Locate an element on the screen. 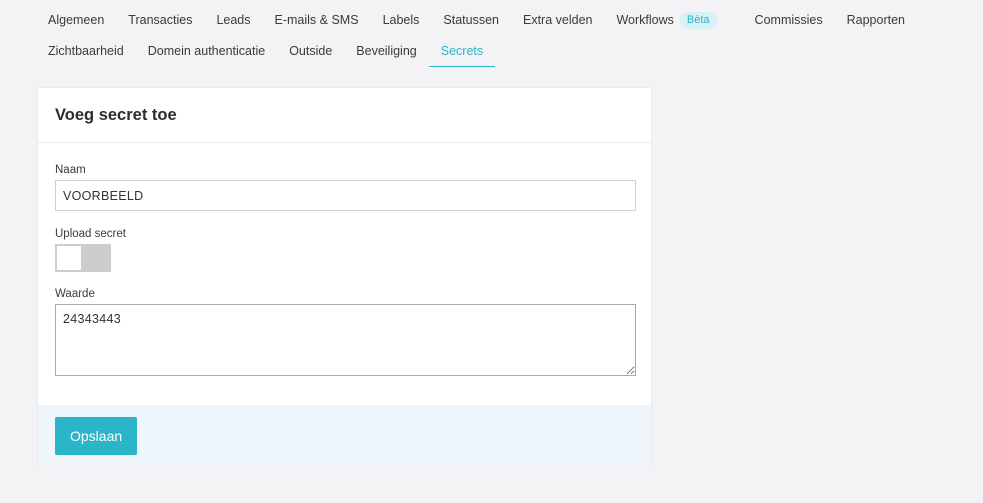 This screenshot has height=503, width=983. tab-secrets: Secrets is located at coordinates (462, 51).